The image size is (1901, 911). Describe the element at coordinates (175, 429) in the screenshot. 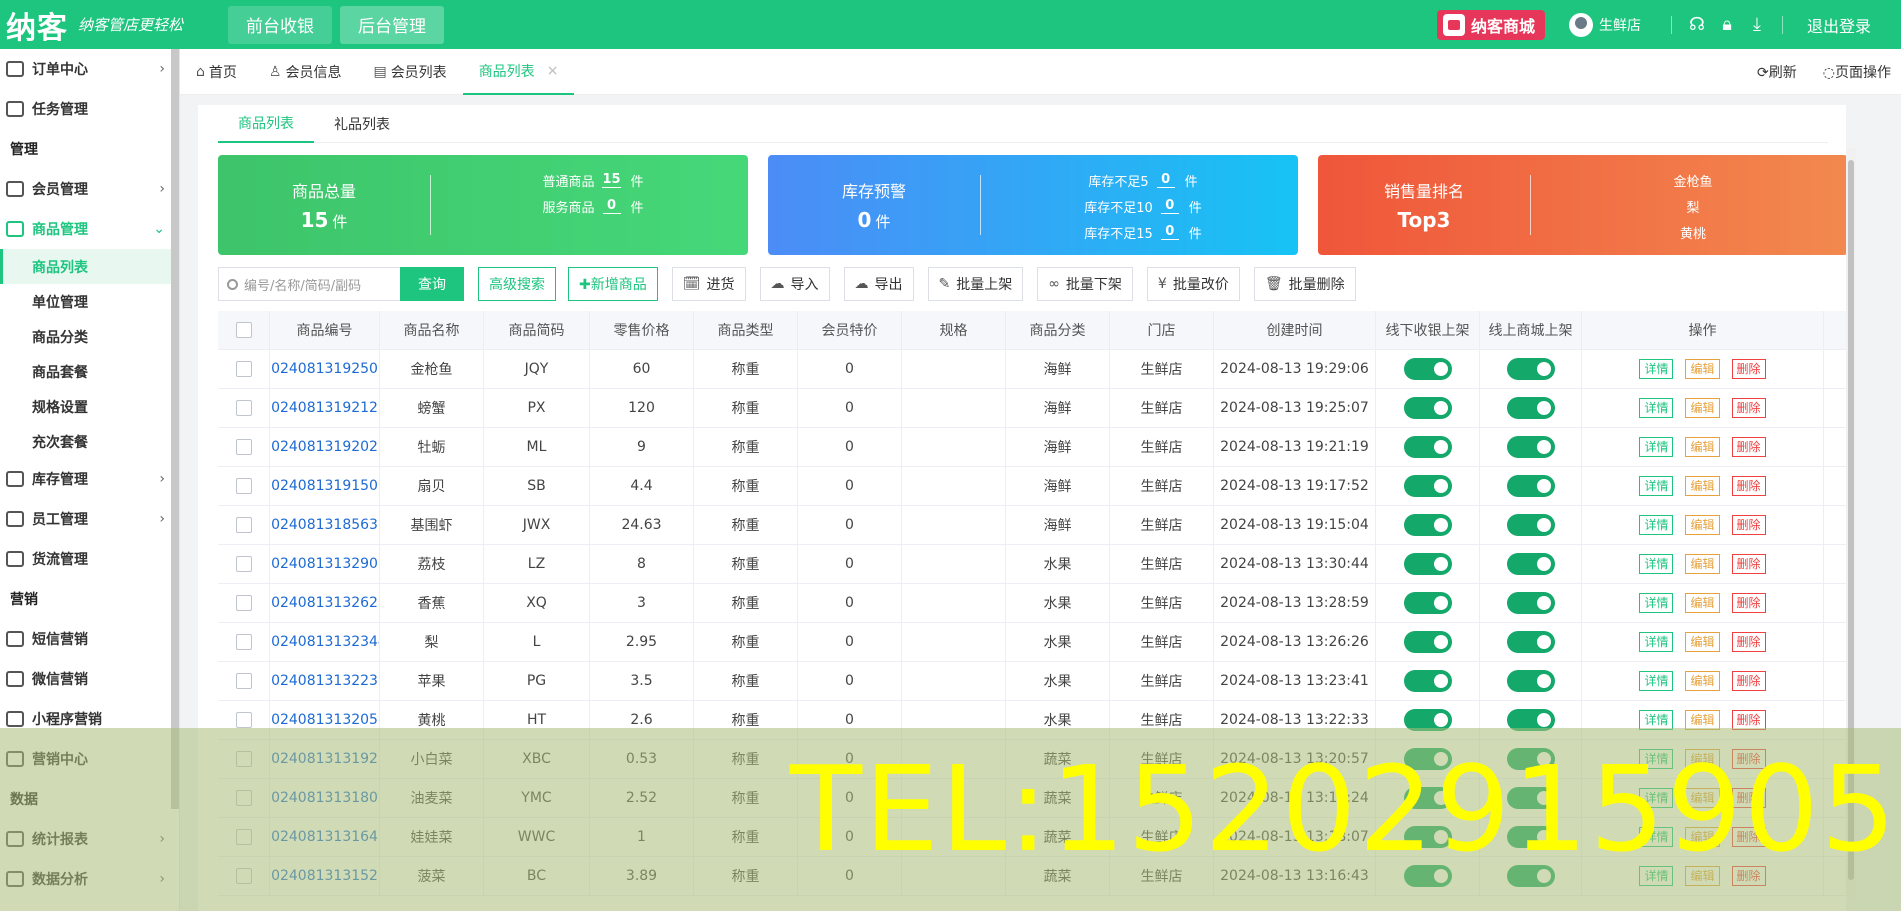

I see `sidebar-scrollbar` at that location.